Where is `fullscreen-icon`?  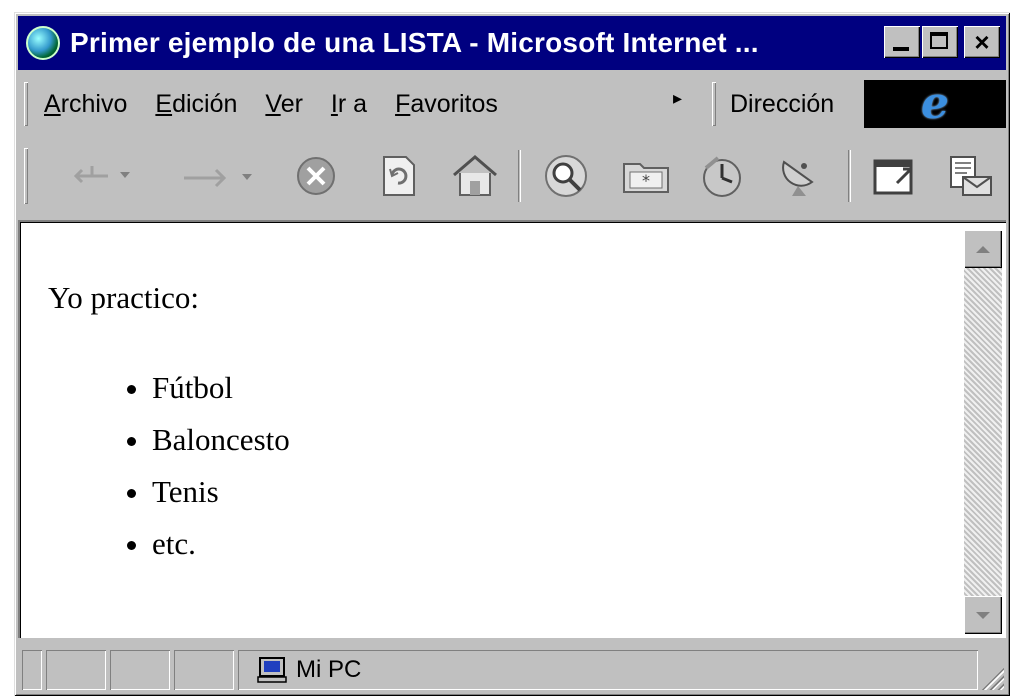 fullscreen-icon is located at coordinates (893, 177).